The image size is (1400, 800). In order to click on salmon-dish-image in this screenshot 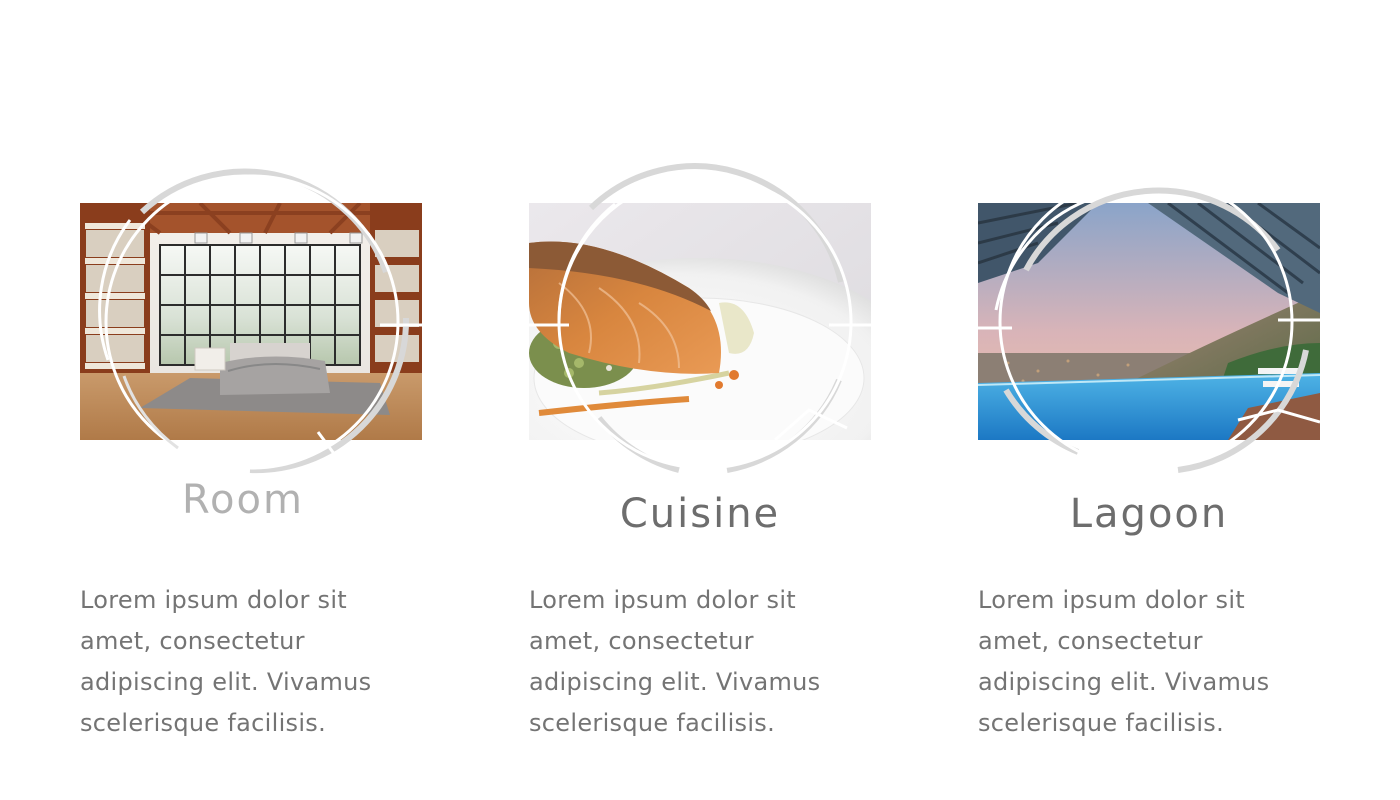, I will do `click(700, 321)`.